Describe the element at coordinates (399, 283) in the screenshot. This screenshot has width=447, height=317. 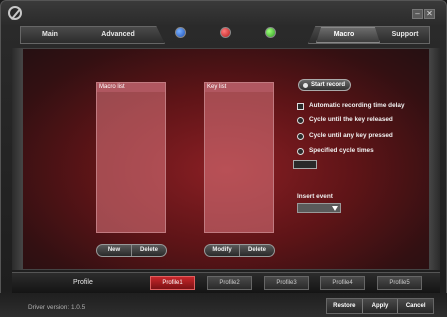
I see `profile-tab-5: Profile5` at that location.